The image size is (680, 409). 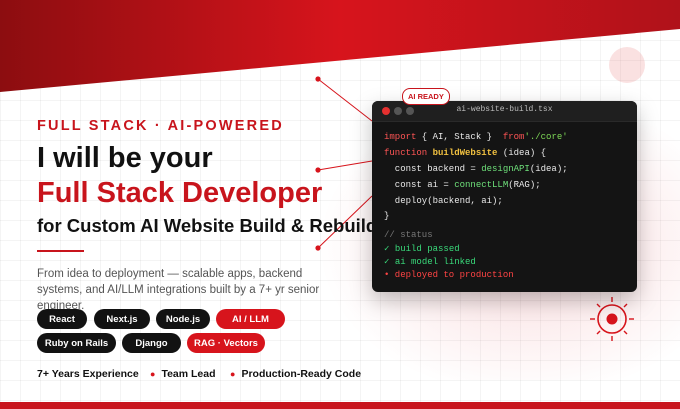 I want to click on target-icon, so click(x=612, y=319).